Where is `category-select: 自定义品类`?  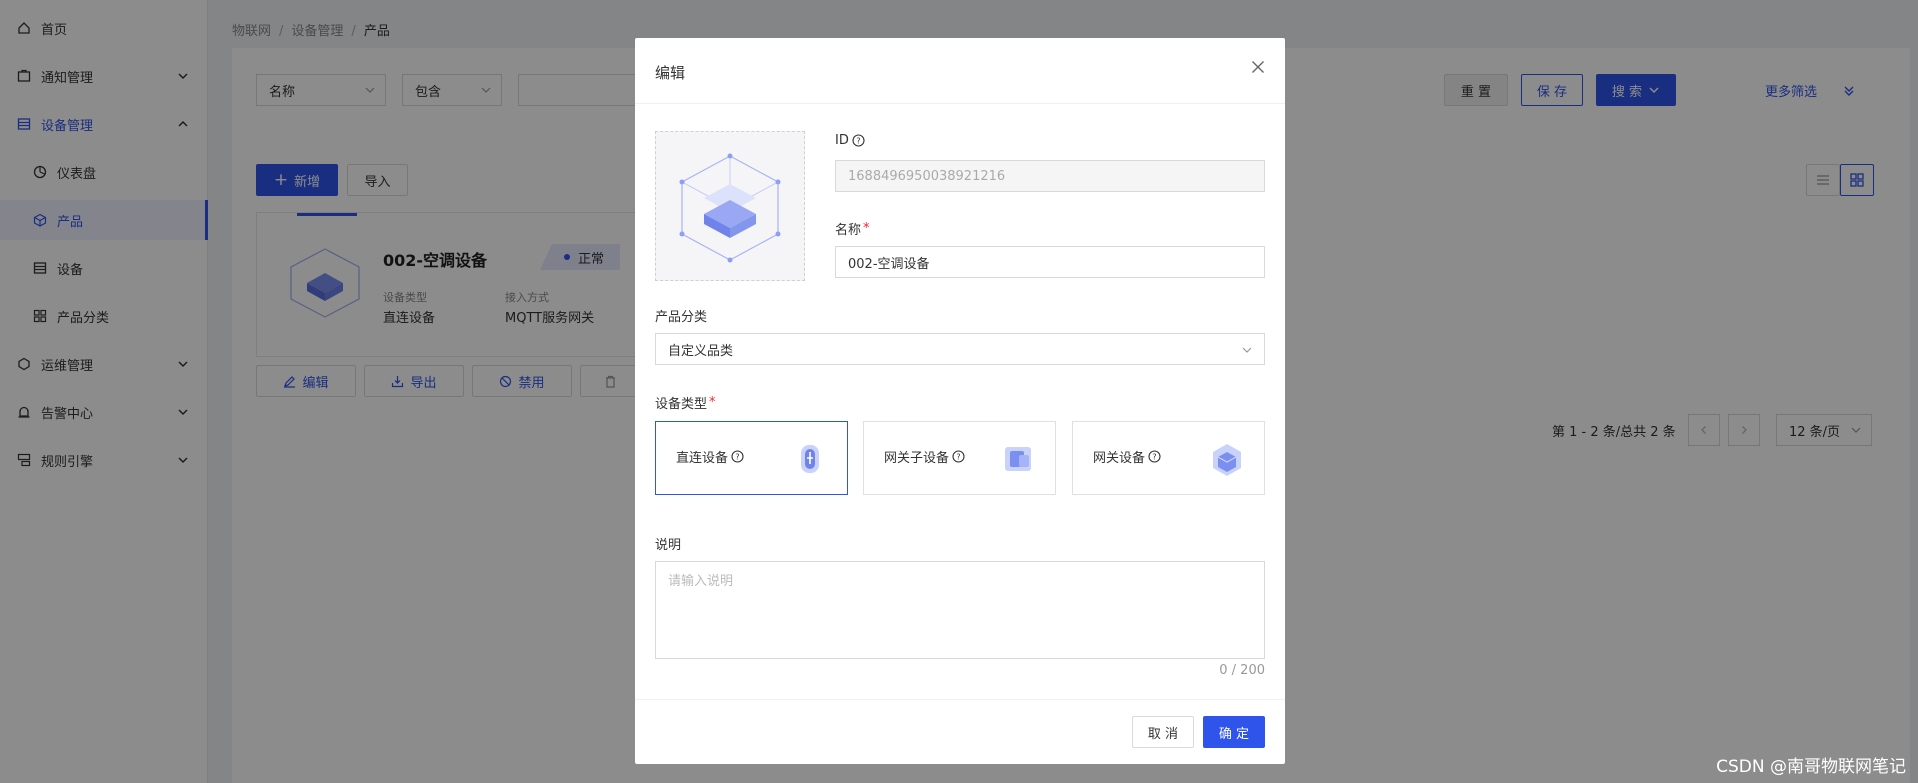
category-select: 自定义品类 is located at coordinates (960, 349).